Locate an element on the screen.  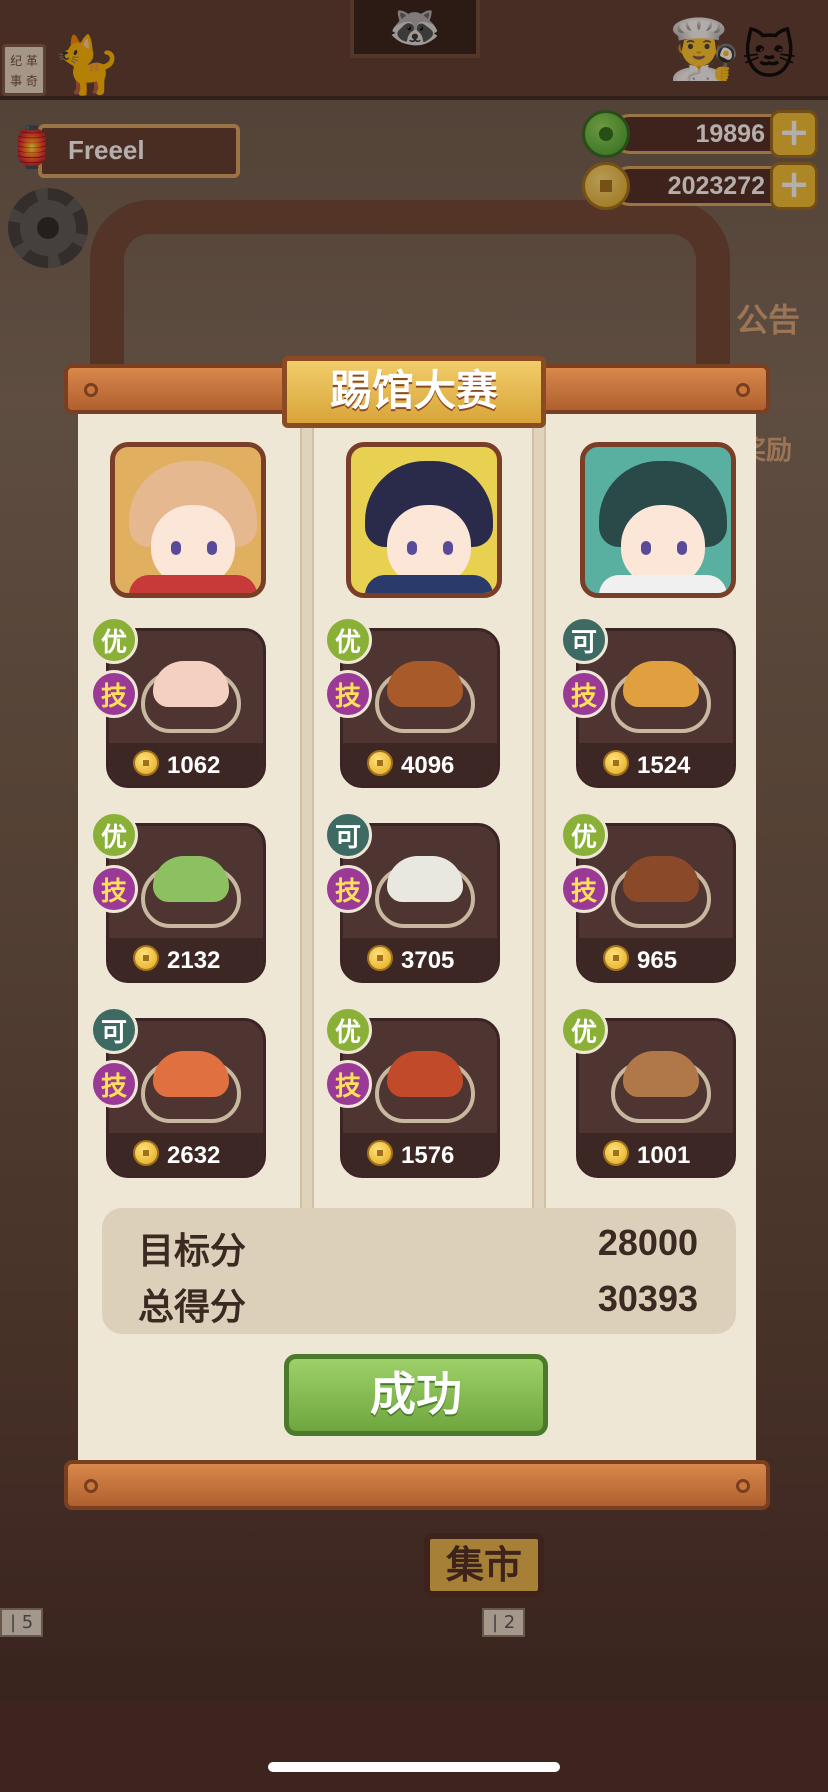
dish-score: 1062 is located at coordinates (194, 765).